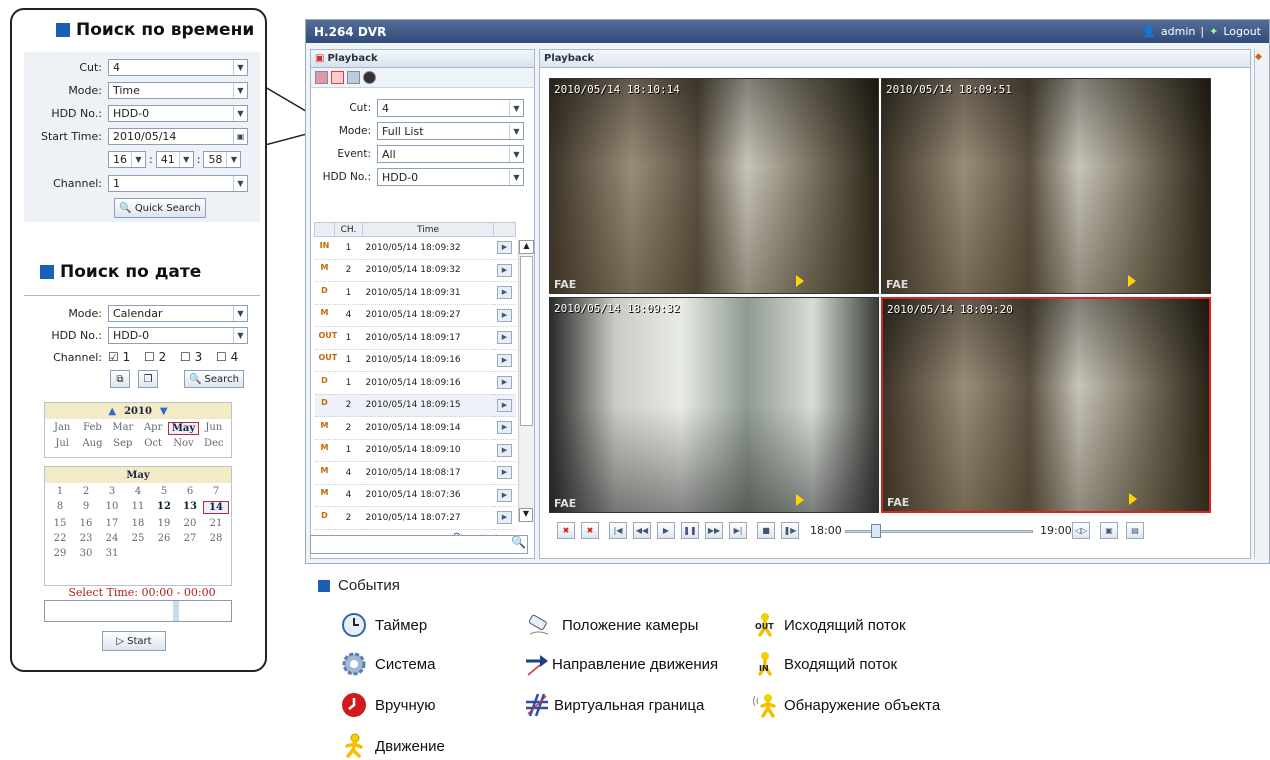 This screenshot has width=1270, height=760. I want to click on day-cell: 16, so click(86, 523).